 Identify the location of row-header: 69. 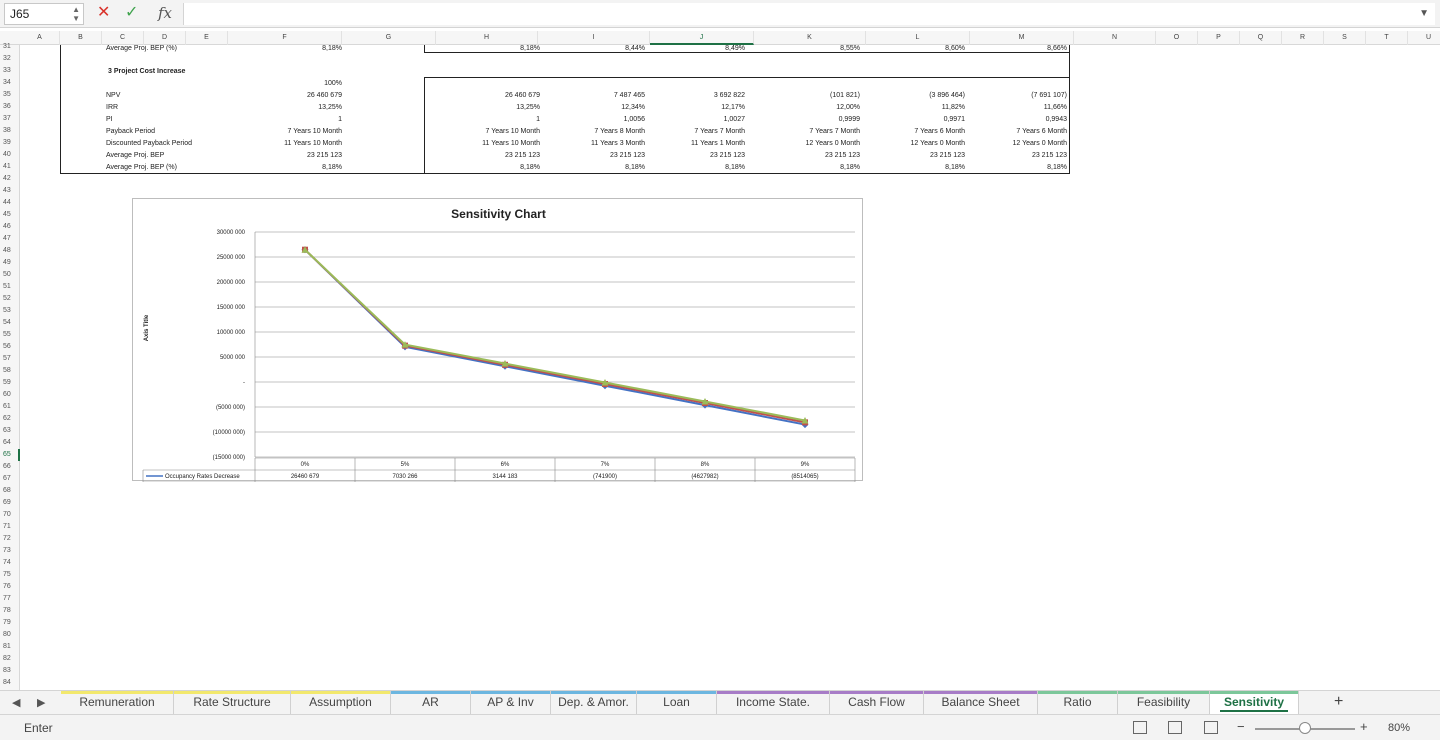
(10, 503).